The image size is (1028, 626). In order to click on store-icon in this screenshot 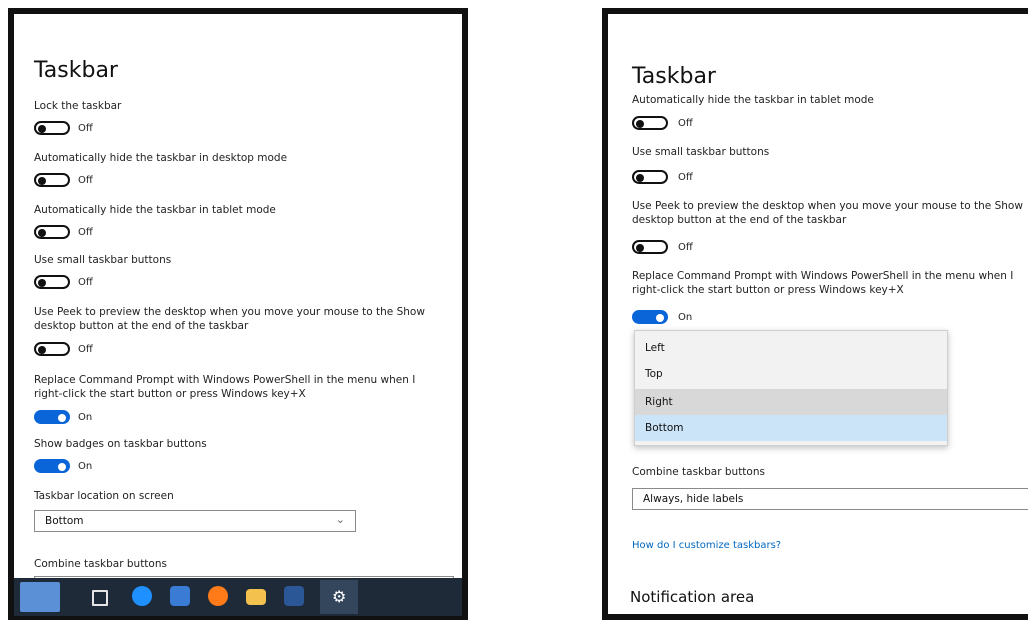, I will do `click(180, 596)`.